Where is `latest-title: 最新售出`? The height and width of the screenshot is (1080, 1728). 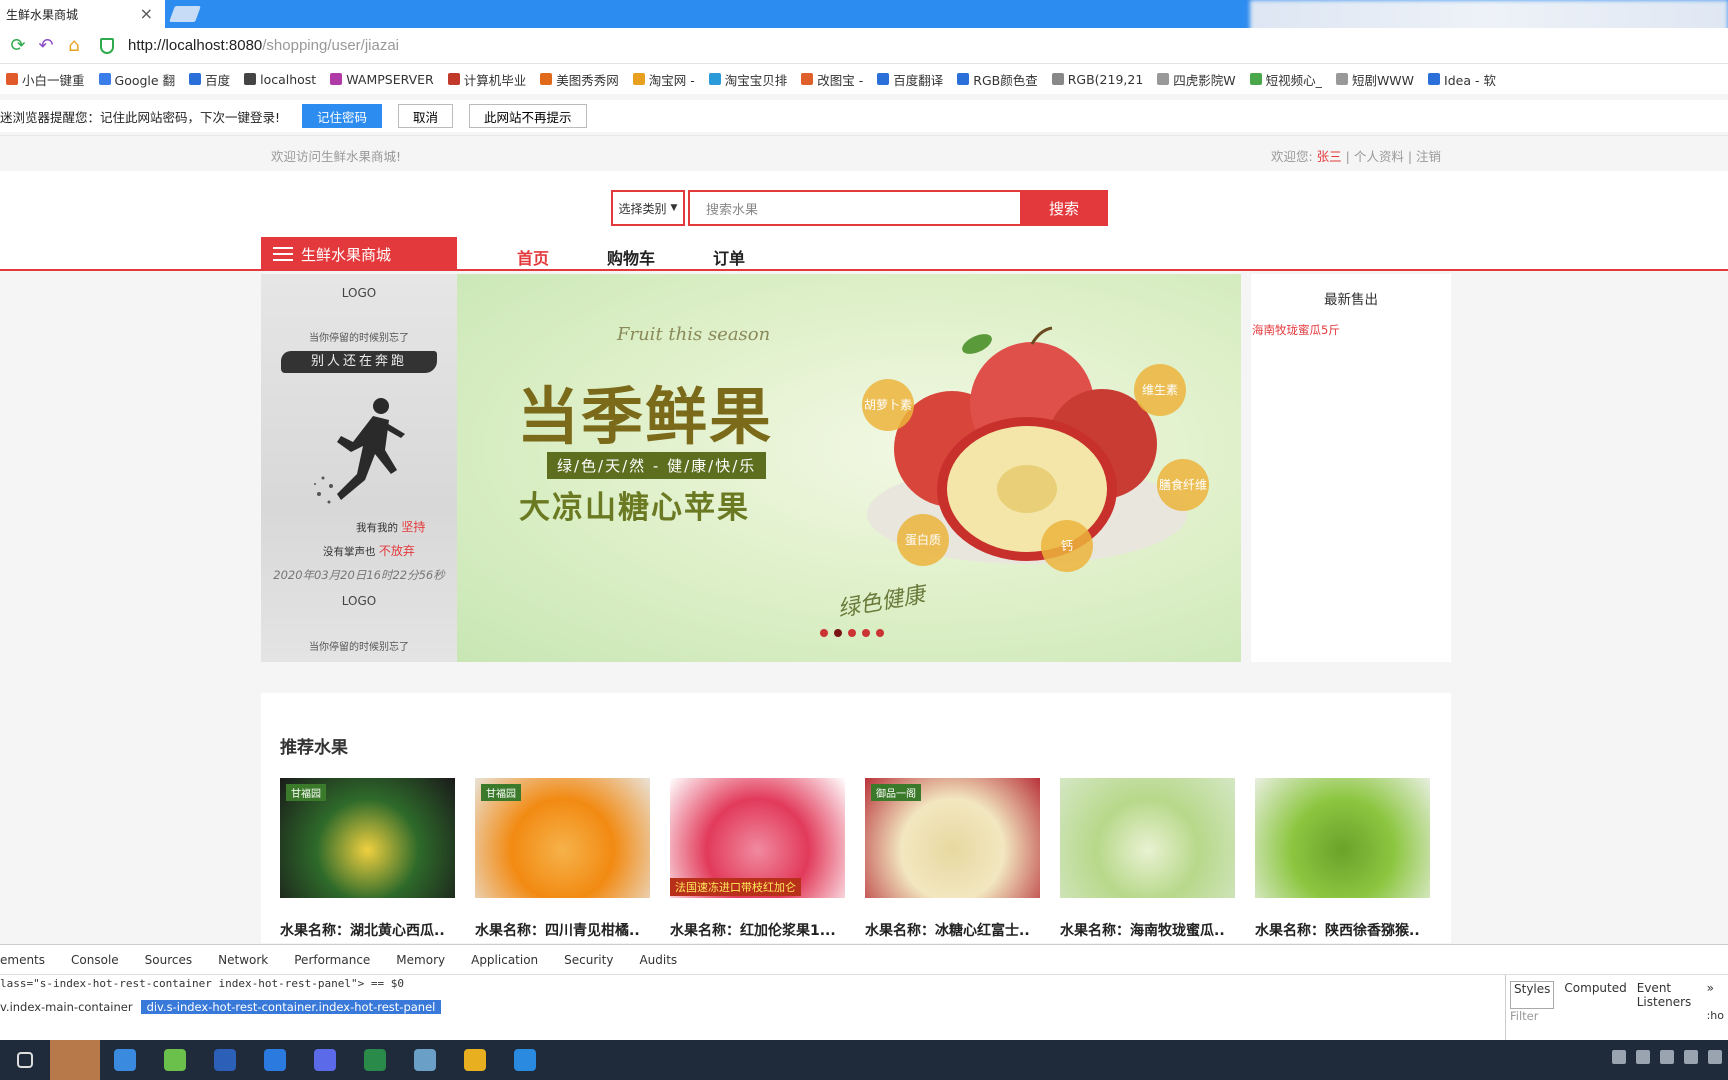
latest-title: 最新售出 is located at coordinates (1351, 300).